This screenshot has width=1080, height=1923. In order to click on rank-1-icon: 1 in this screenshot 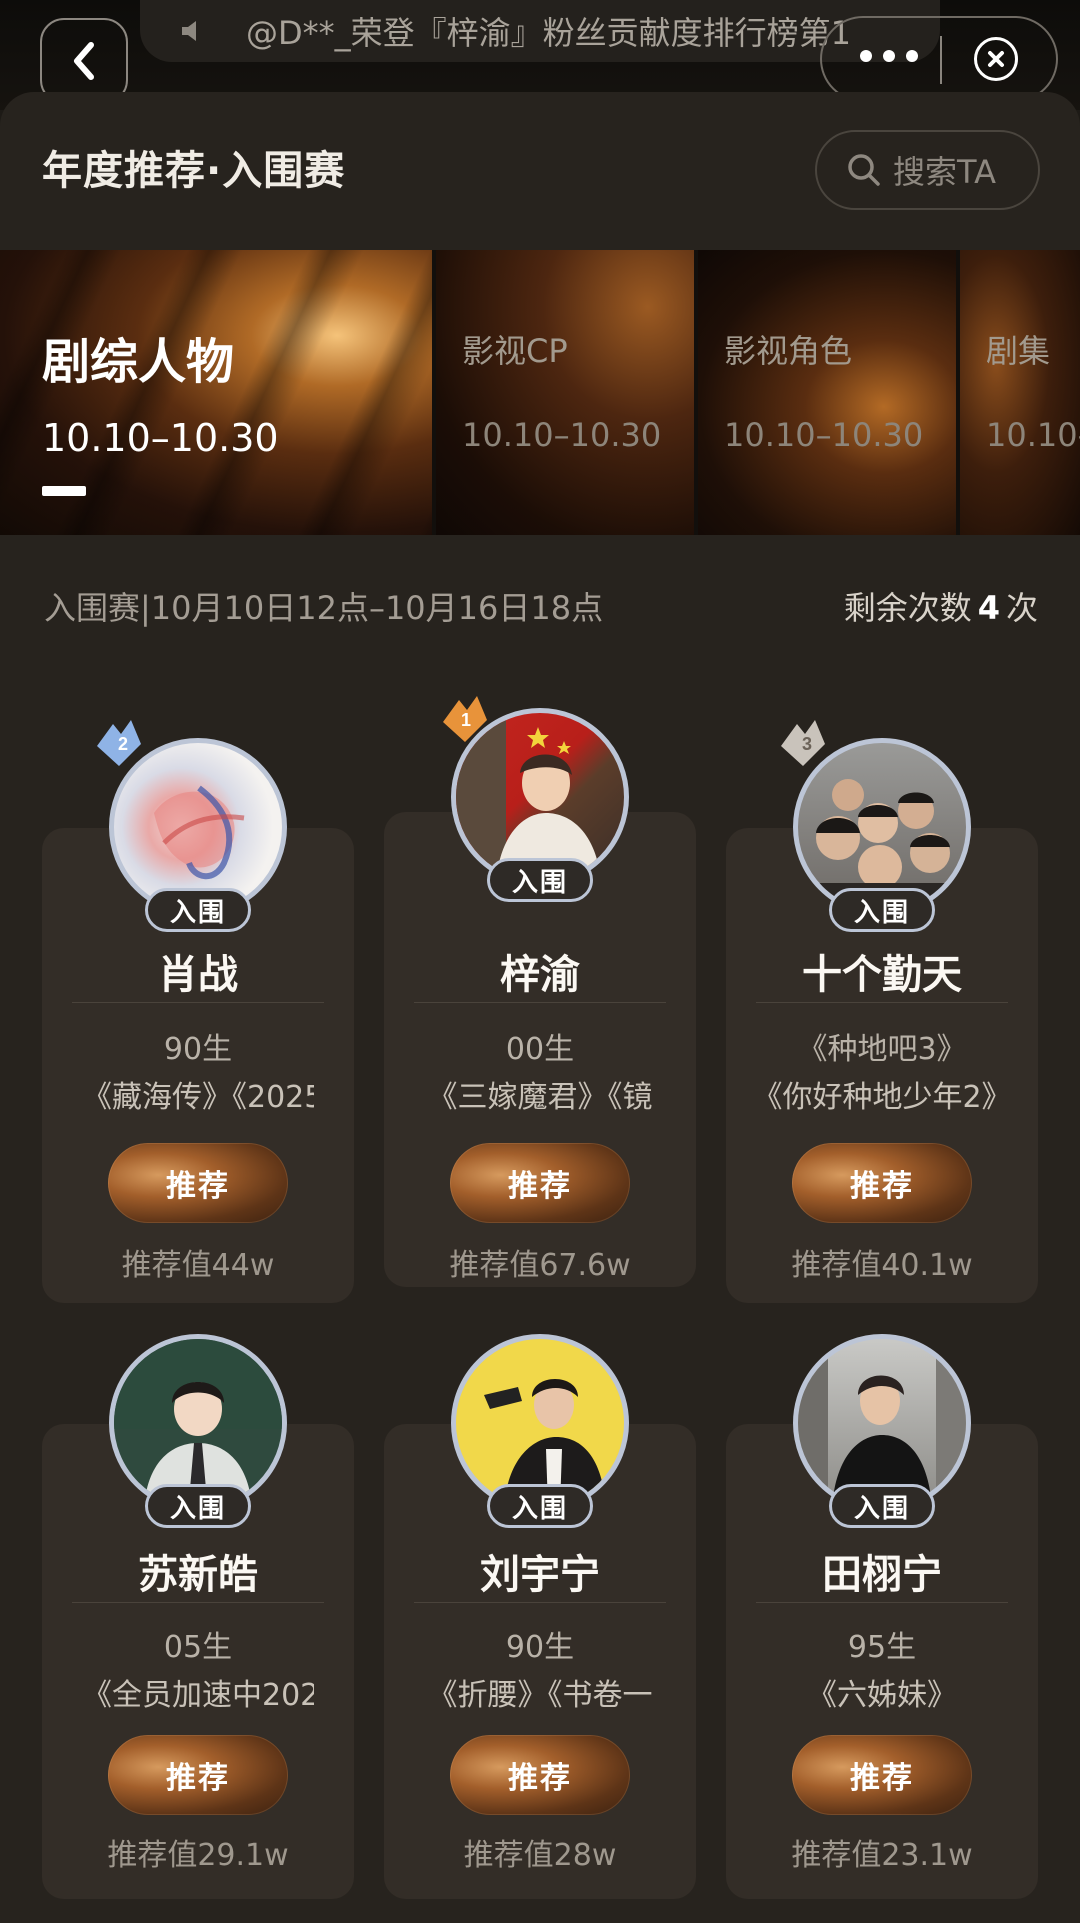, I will do `click(465, 719)`.